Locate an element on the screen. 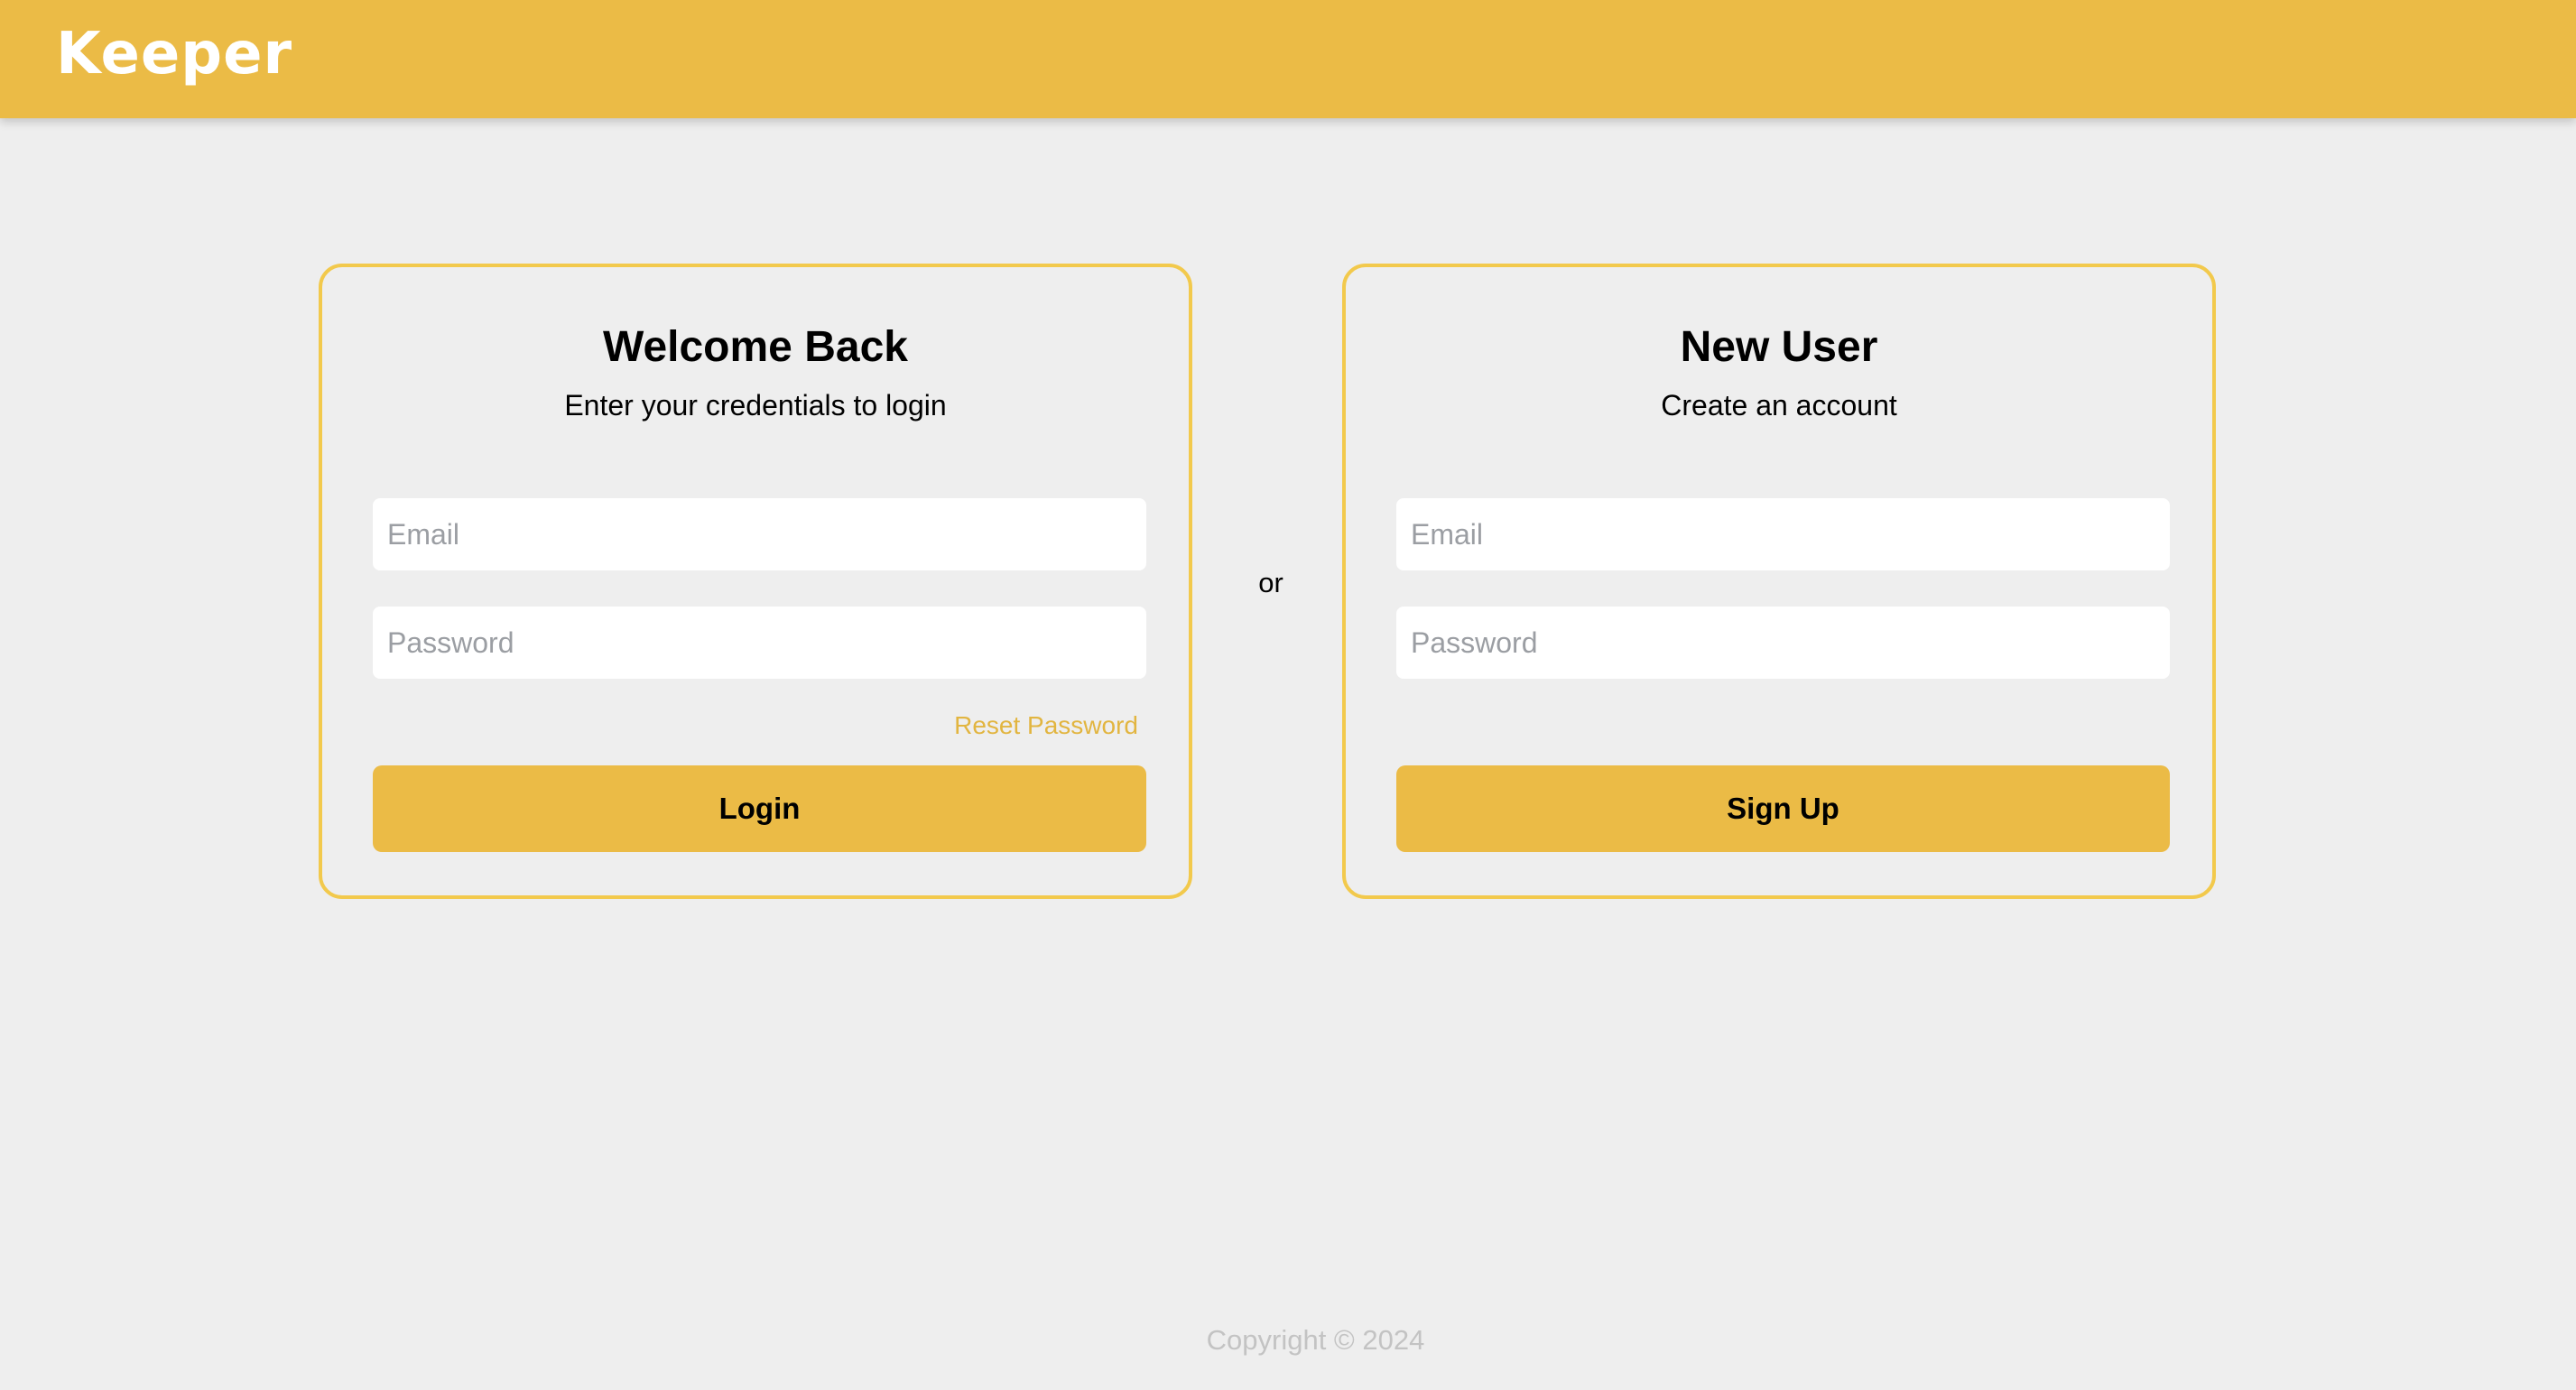 This screenshot has height=1390, width=2576. login-password-input is located at coordinates (759, 643).